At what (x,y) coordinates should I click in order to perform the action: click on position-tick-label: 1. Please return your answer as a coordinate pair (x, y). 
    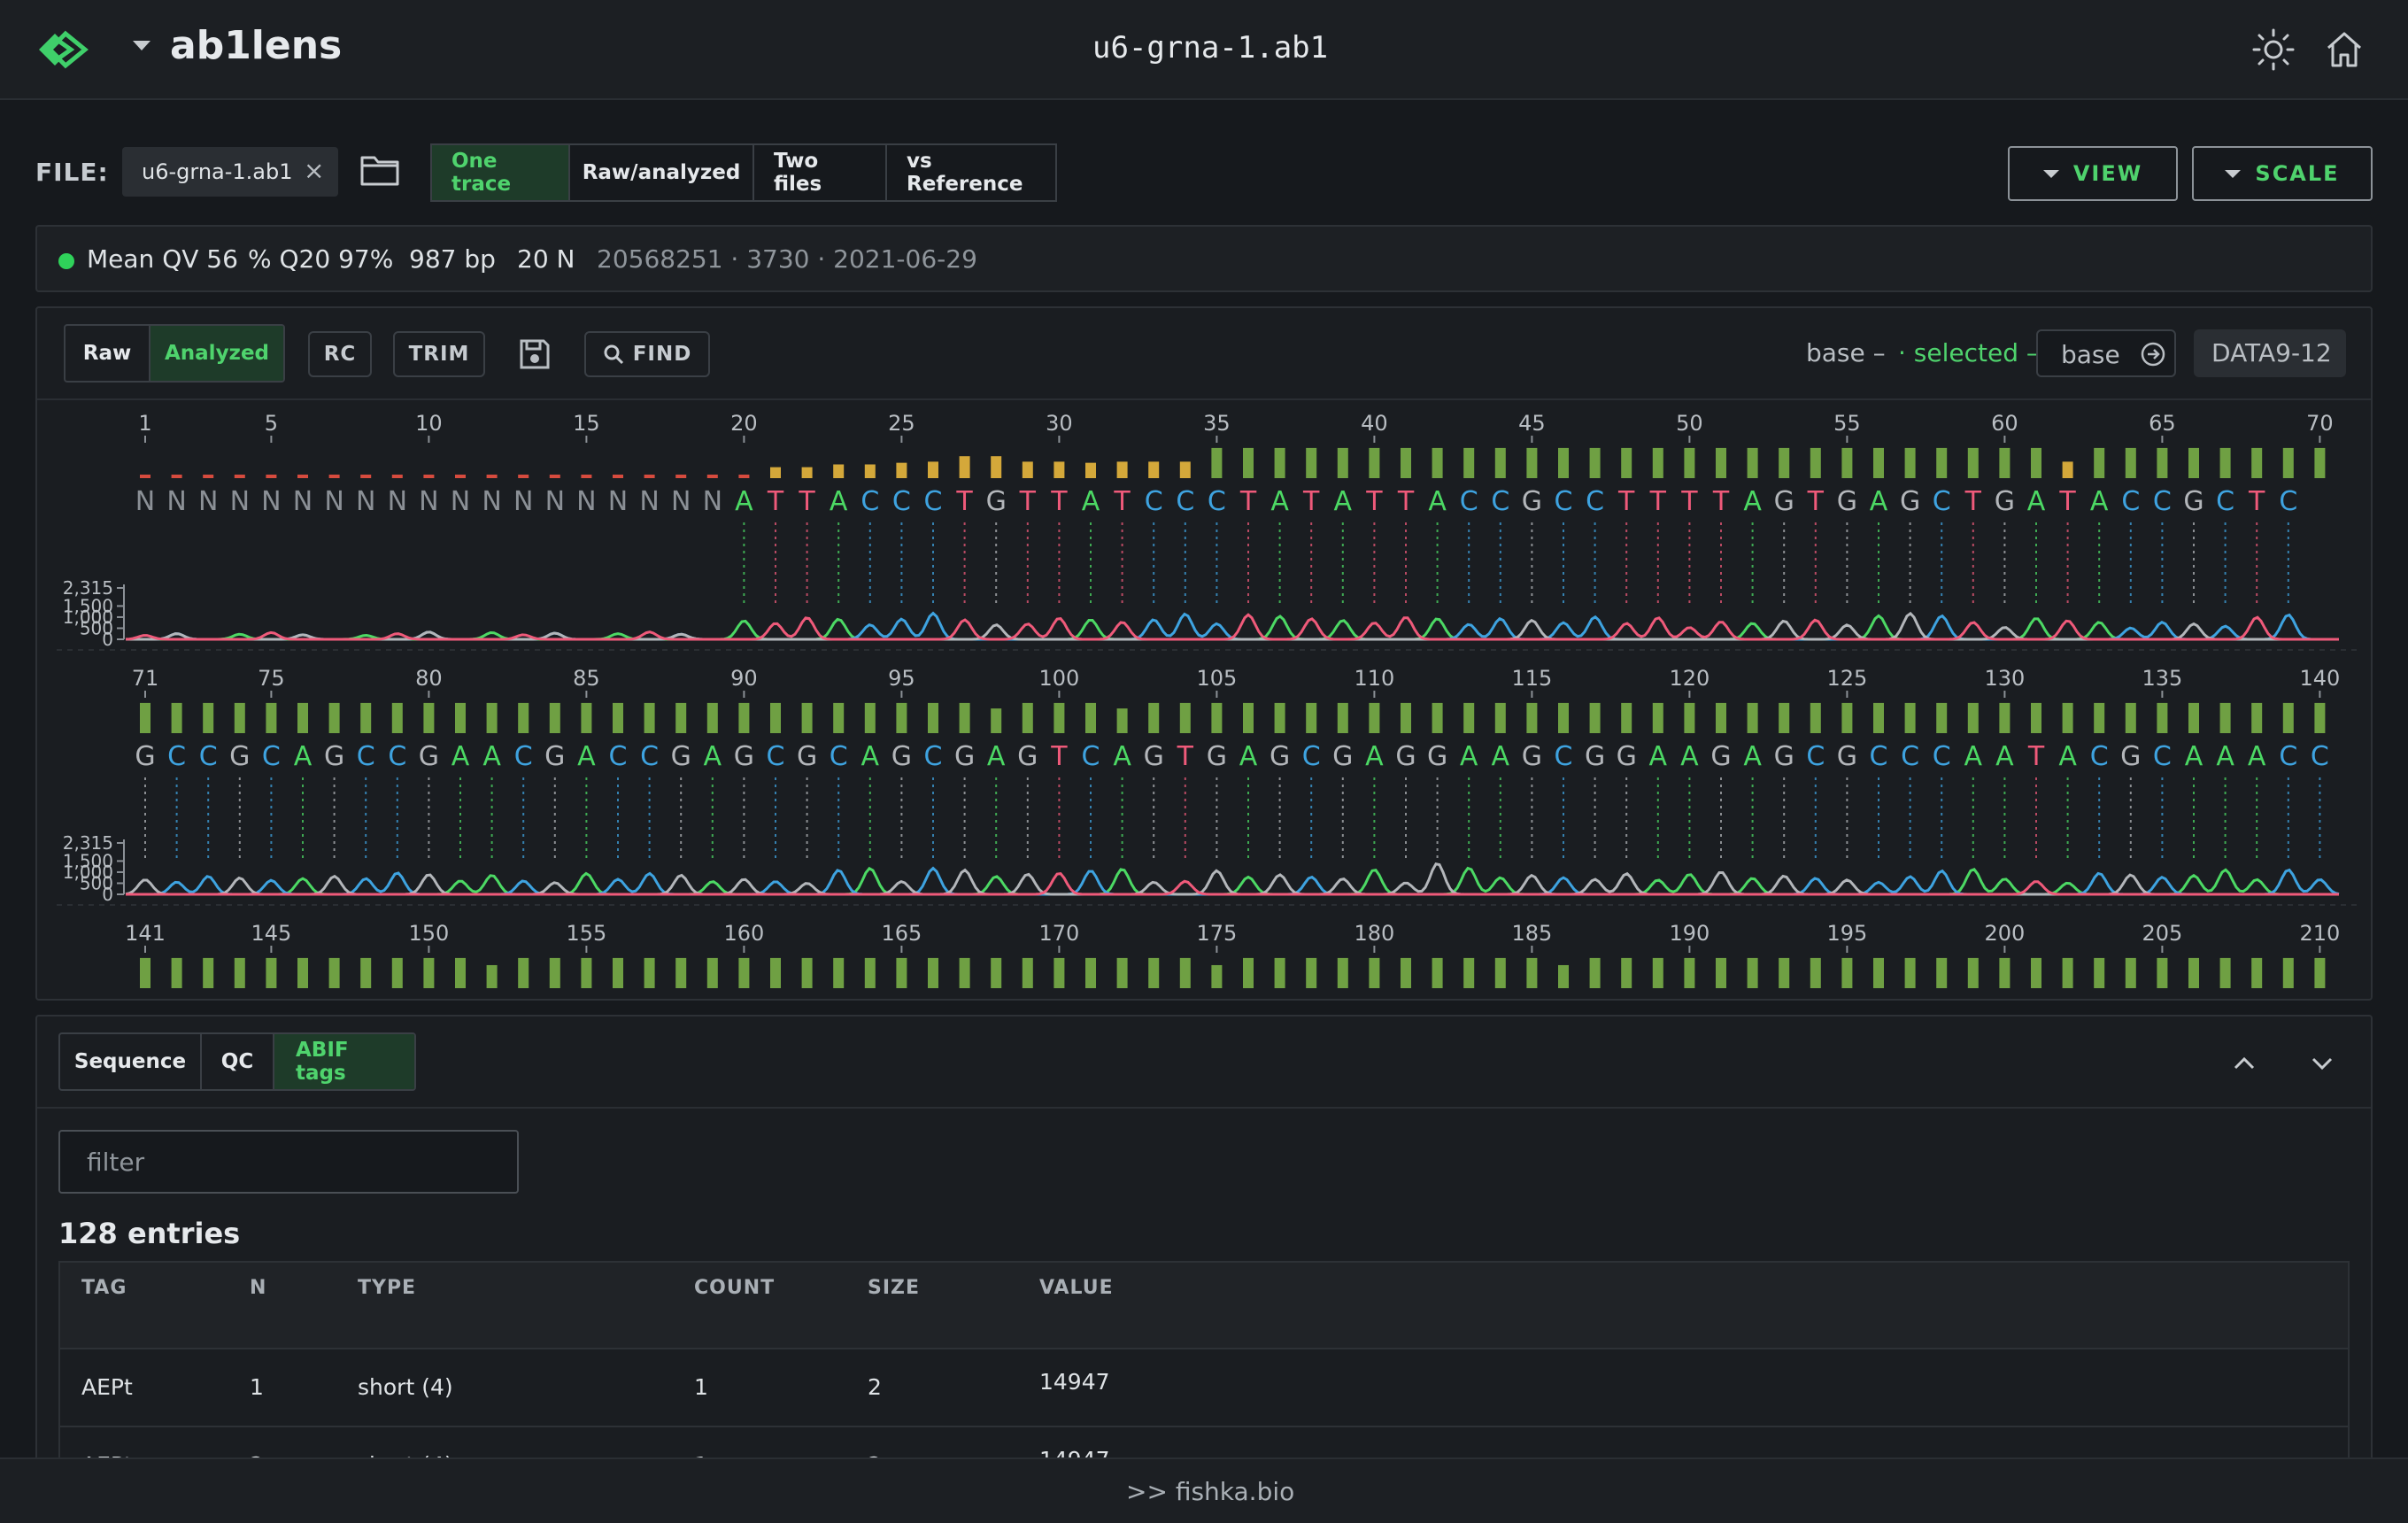
    Looking at the image, I should click on (144, 423).